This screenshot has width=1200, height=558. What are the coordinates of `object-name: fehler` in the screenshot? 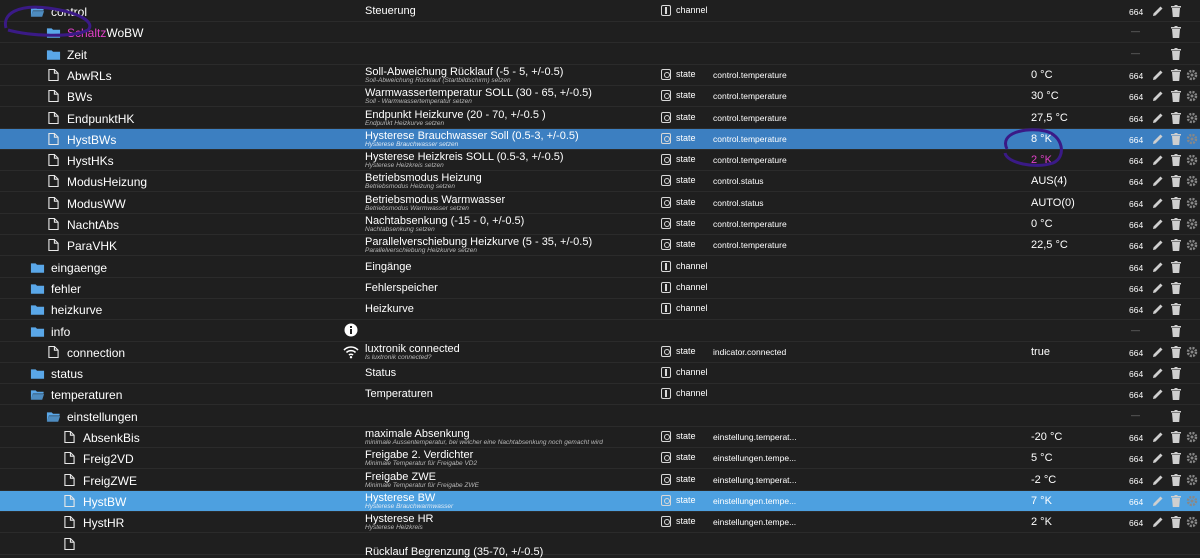 It's located at (66, 289).